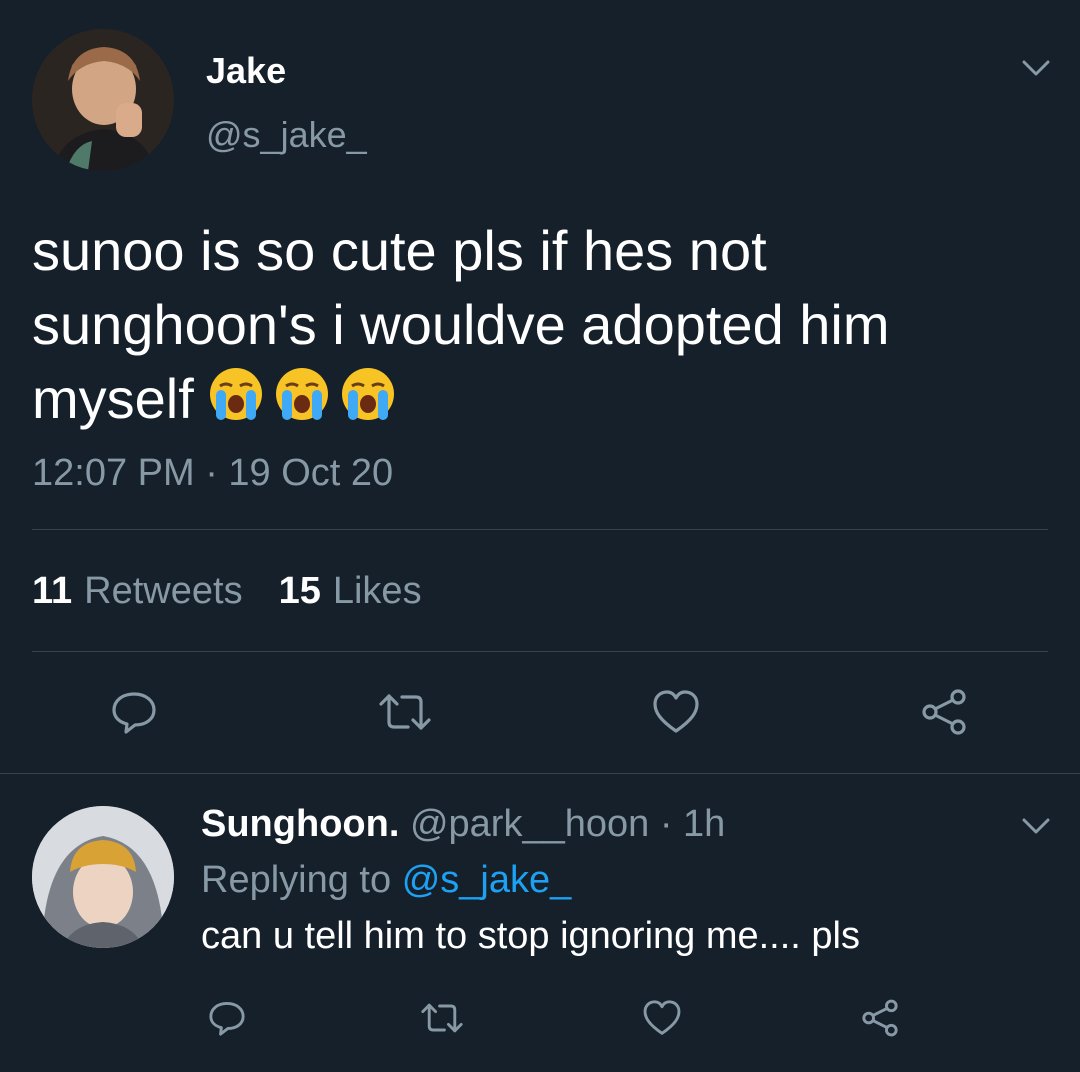 Image resolution: width=1080 pixels, height=1072 pixels. Describe the element at coordinates (246, 71) in the screenshot. I see `author-name: Jake` at that location.